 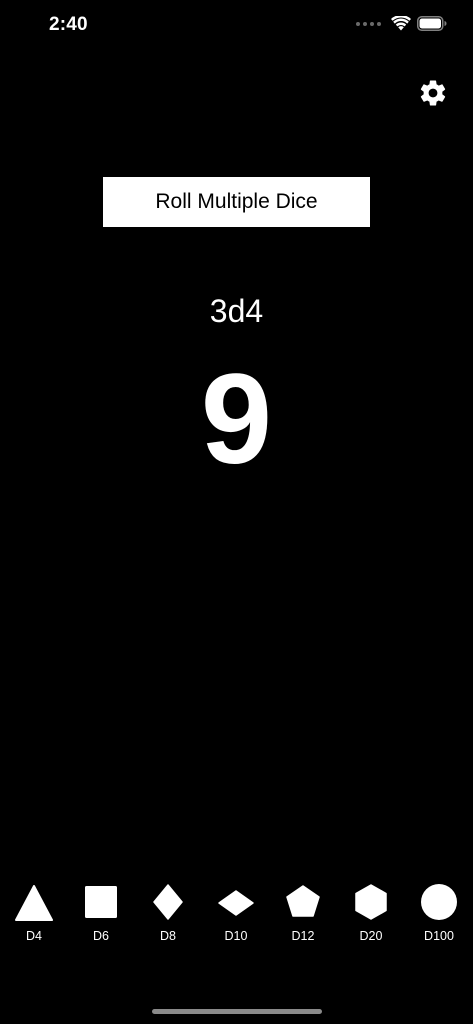 What do you see at coordinates (168, 936) in the screenshot?
I see `die-label: D8` at bounding box center [168, 936].